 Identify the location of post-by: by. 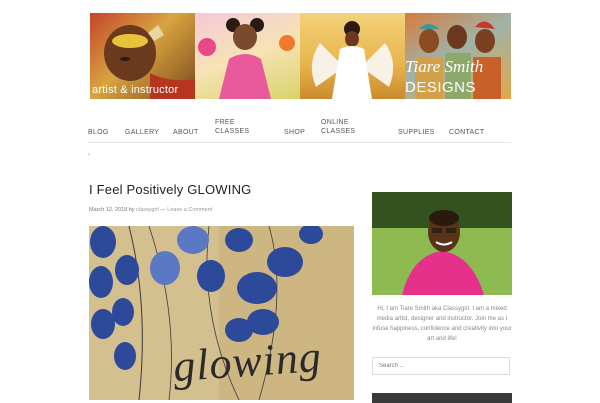
(131, 210).